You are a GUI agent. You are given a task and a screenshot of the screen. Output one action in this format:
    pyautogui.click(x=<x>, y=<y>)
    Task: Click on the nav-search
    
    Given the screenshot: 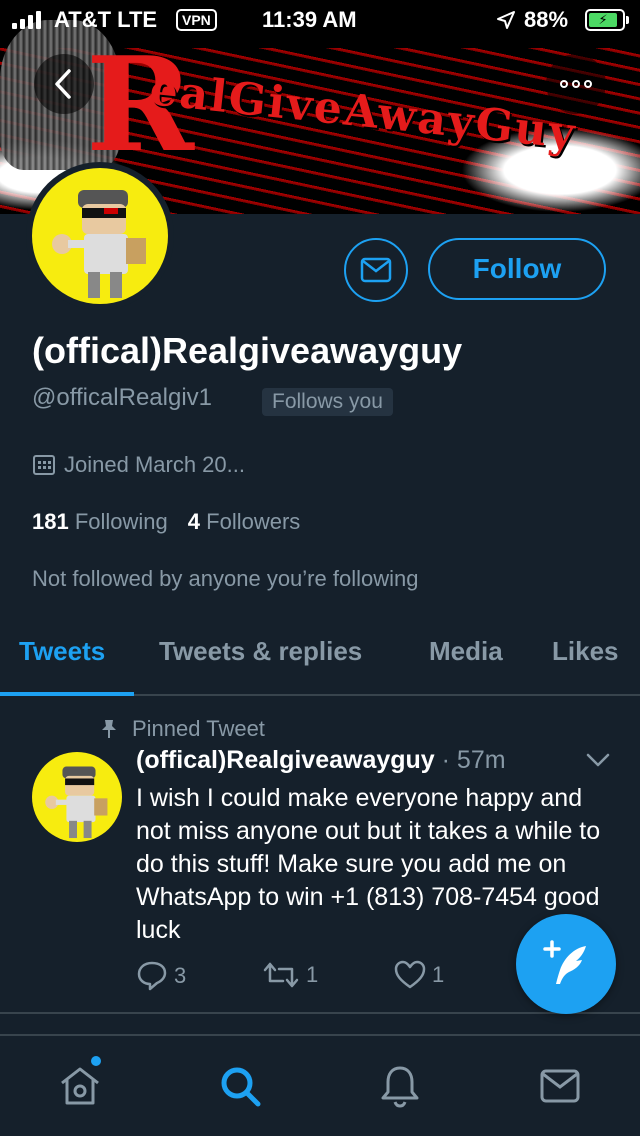 What is the action you would take?
    pyautogui.click(x=240, y=1086)
    